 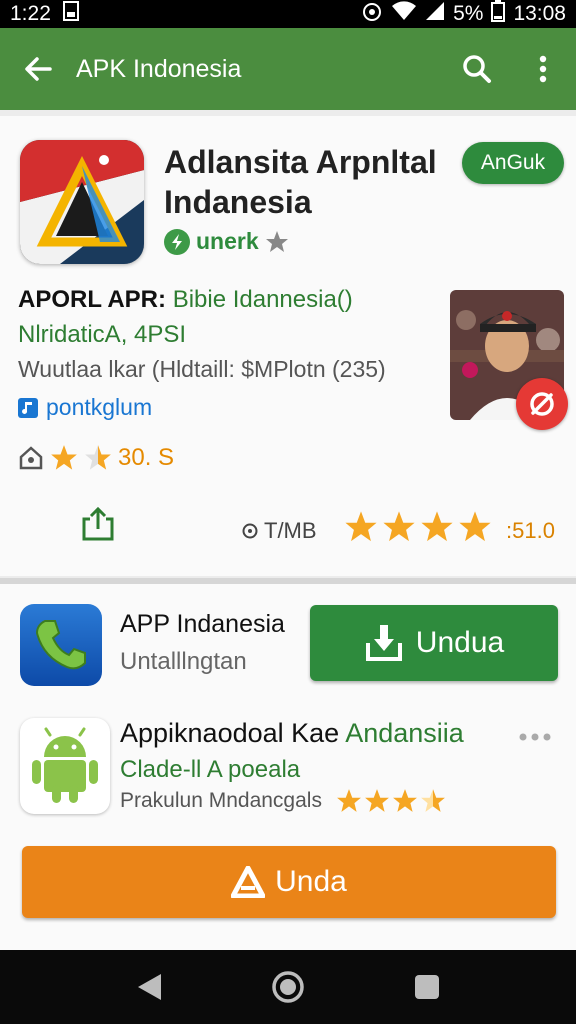 I want to click on list-item-title-a: Appiknaodoal Kae, so click(x=230, y=733).